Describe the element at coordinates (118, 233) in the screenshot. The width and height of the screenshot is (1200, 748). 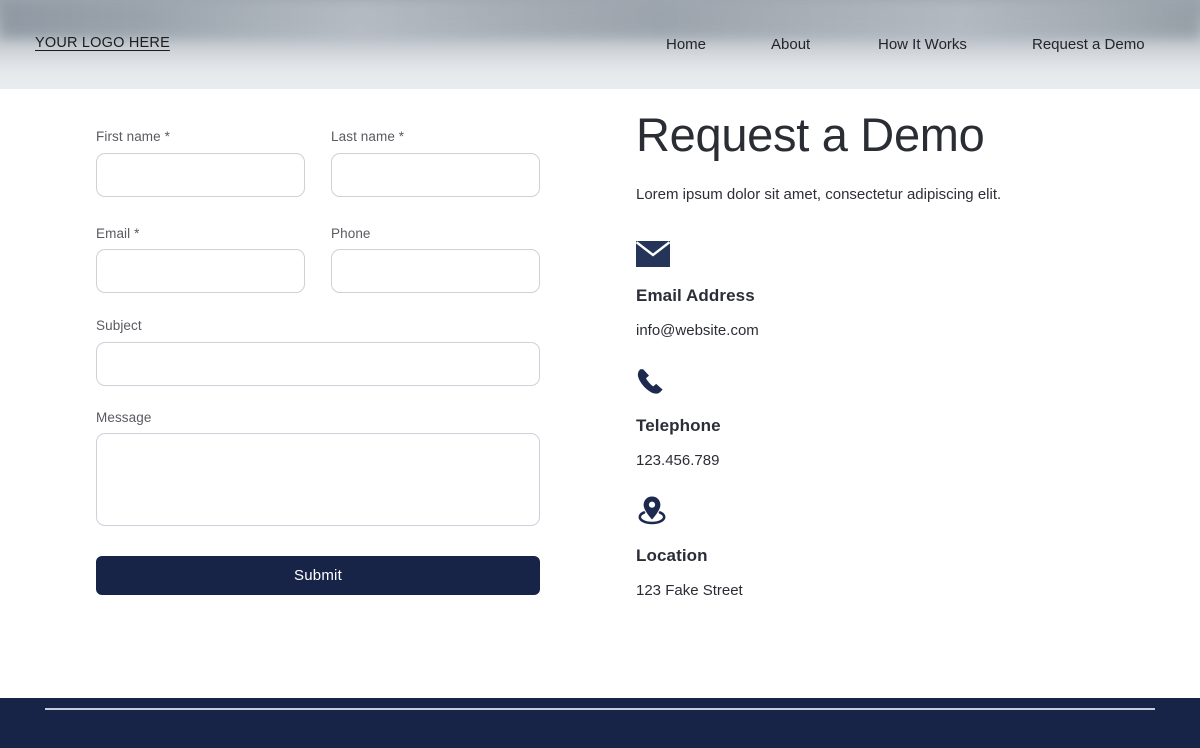
I see `email-label: Email *` at that location.